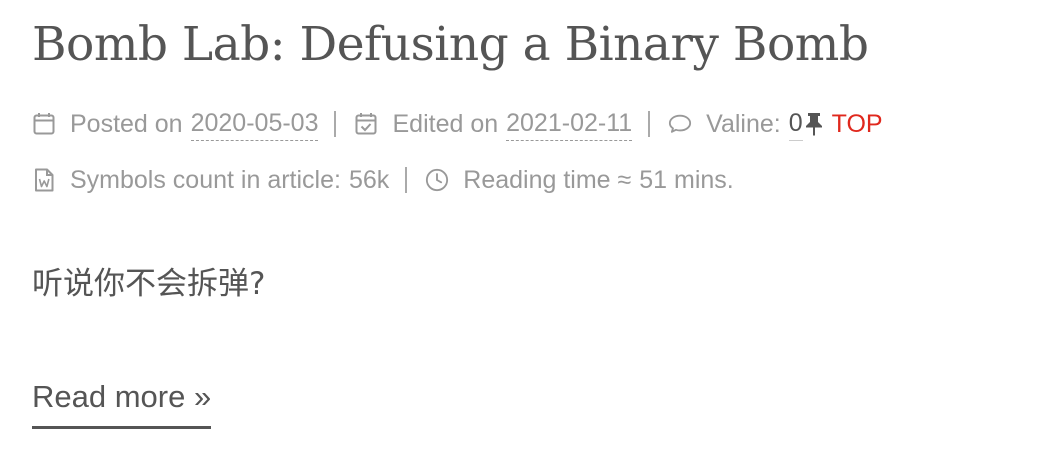 Image resolution: width=1056 pixels, height=462 pixels. What do you see at coordinates (814, 124) in the screenshot?
I see `thumbtack-icon` at bounding box center [814, 124].